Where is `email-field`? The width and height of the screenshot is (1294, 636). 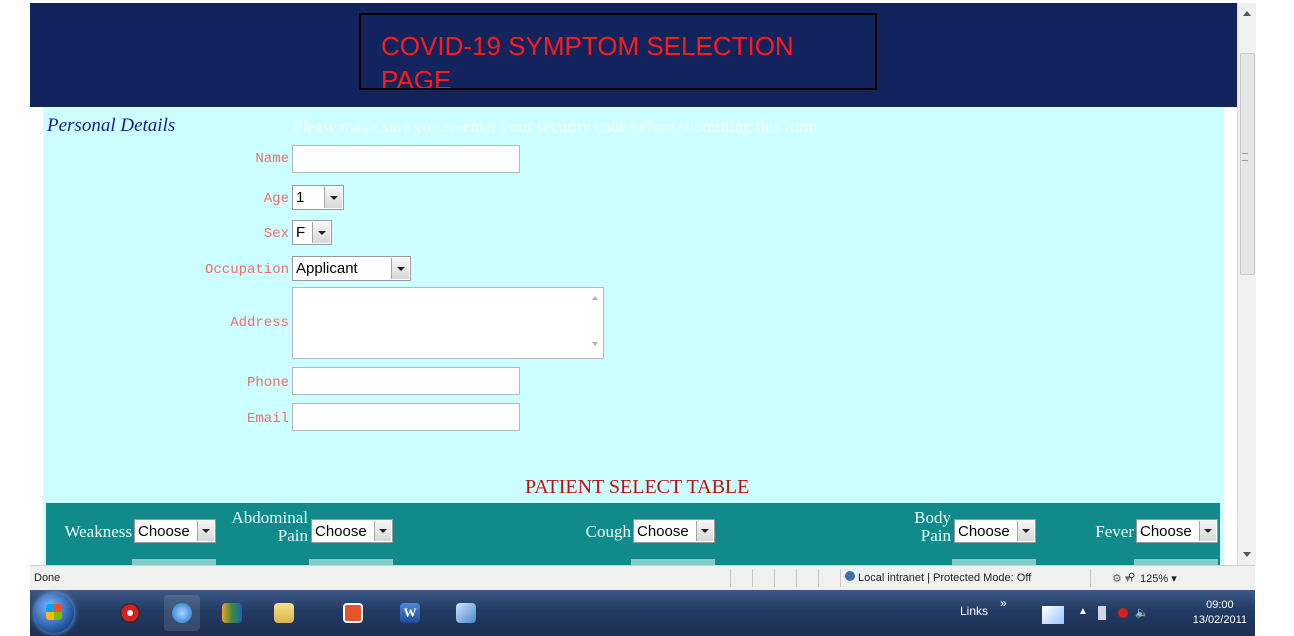 email-field is located at coordinates (406, 417).